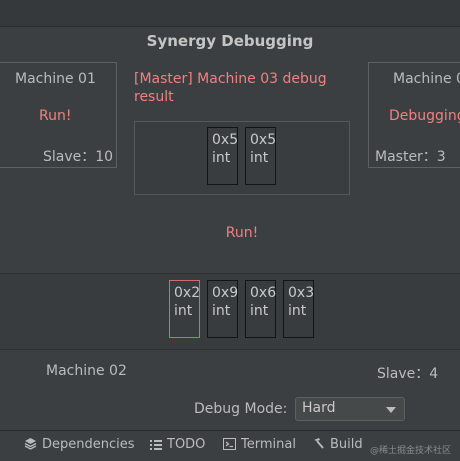  Describe the element at coordinates (426, 79) in the screenshot. I see `machine-name: Machine 0` at that location.